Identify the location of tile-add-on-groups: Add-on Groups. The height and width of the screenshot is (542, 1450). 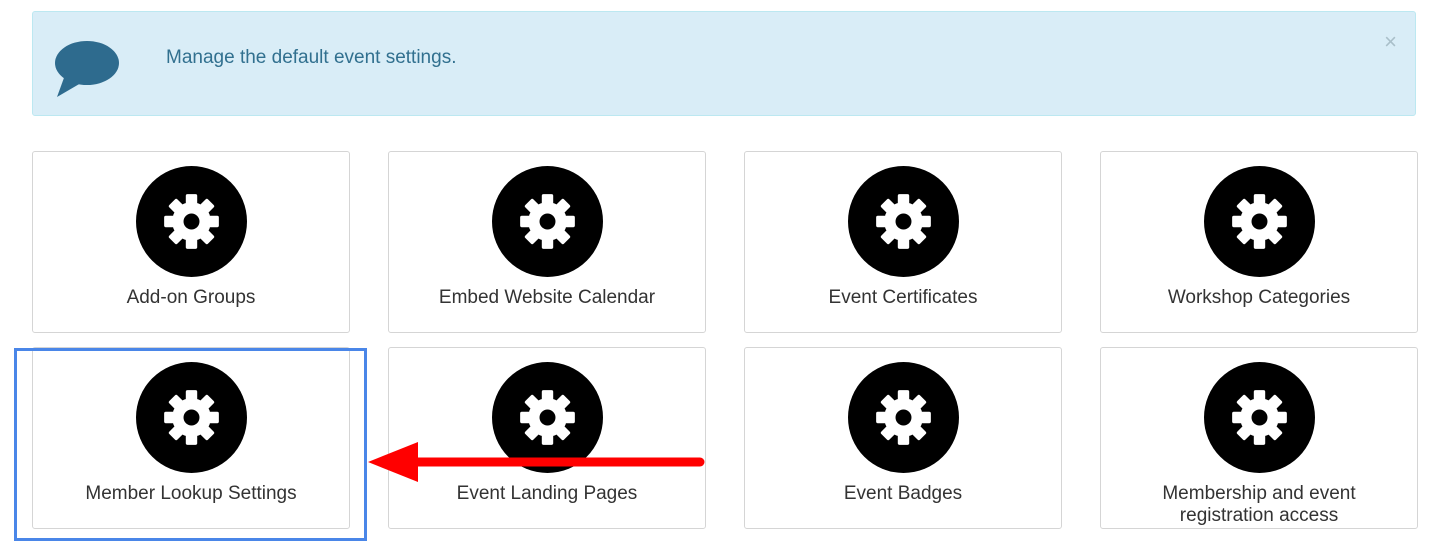
(191, 242).